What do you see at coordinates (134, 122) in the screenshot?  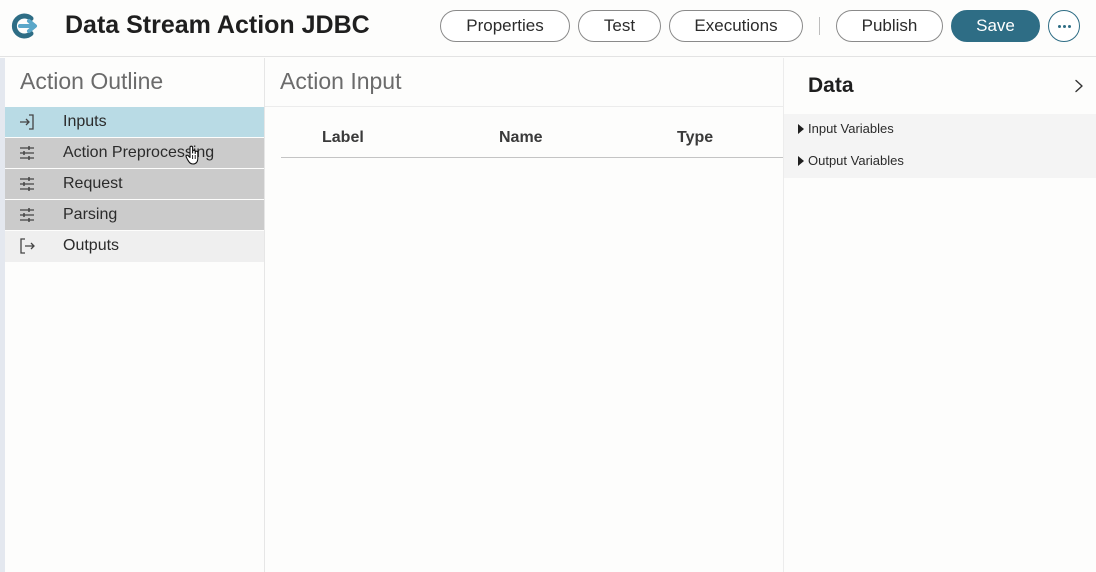 I see `outline-item-inputs: Inputs` at bounding box center [134, 122].